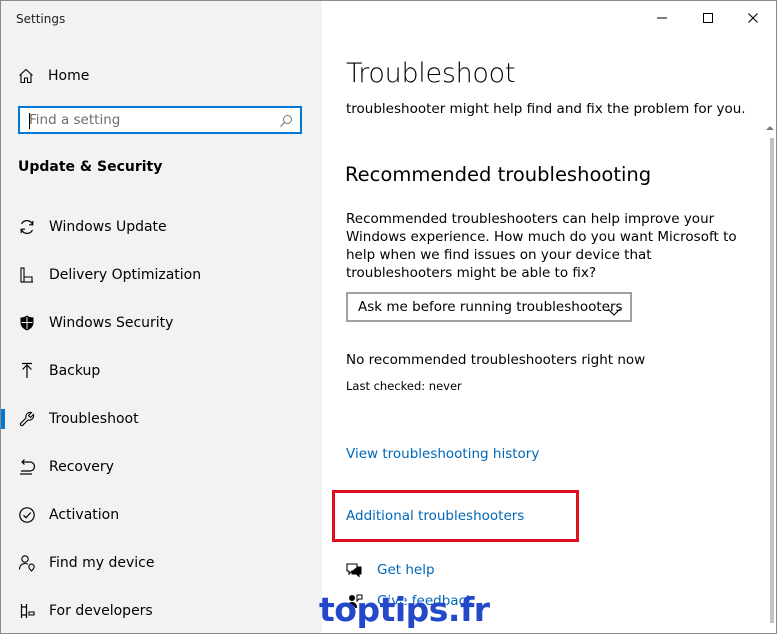 The width and height of the screenshot is (777, 634). I want to click on recommended-heading: Recommended troubleshooting, so click(498, 174).